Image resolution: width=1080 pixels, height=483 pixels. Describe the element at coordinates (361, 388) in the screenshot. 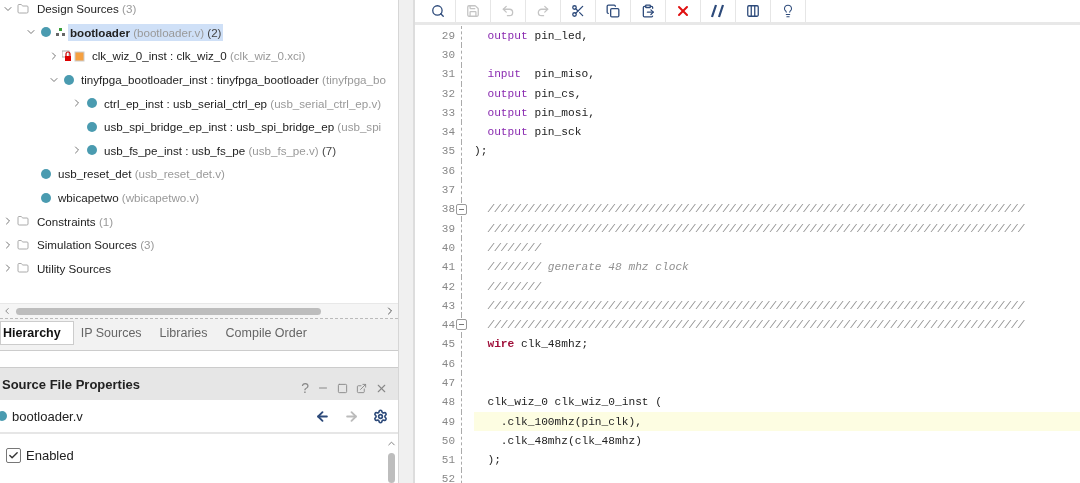

I see `float-icon` at that location.